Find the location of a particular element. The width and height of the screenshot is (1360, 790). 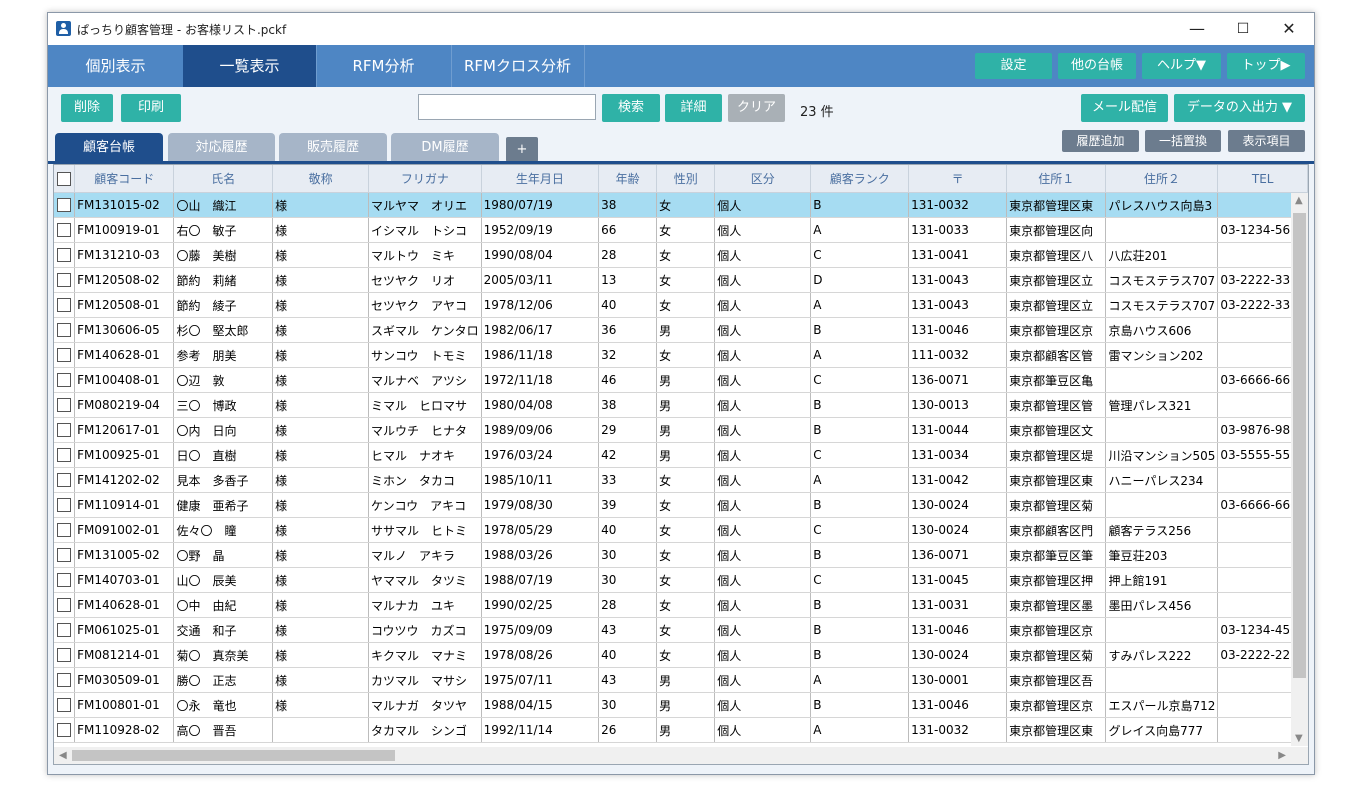

table-cell: 東京都管理区京 is located at coordinates (1056, 330).